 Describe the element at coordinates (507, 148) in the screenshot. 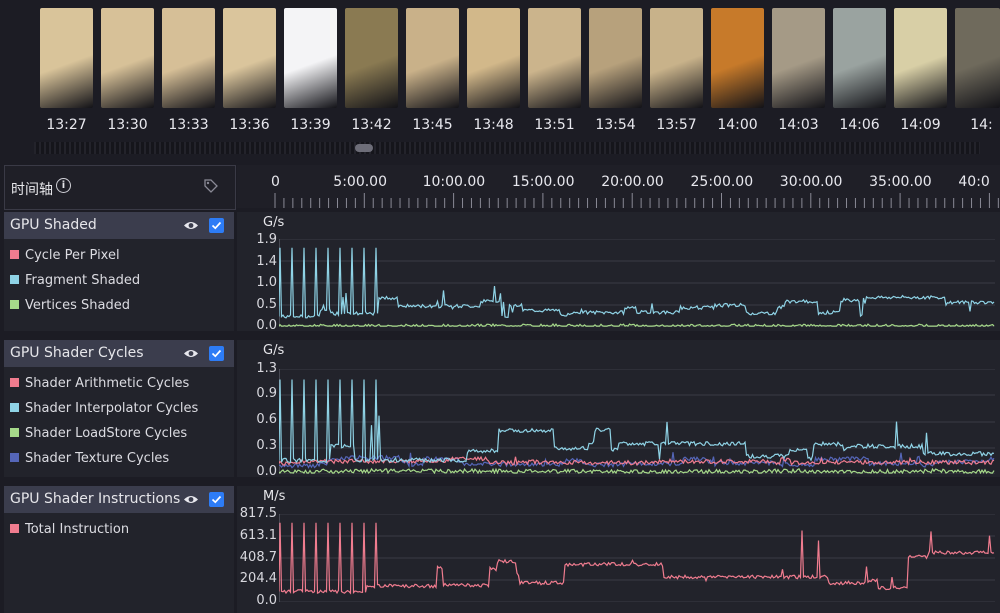

I see `thumbnail-scrollbar` at that location.